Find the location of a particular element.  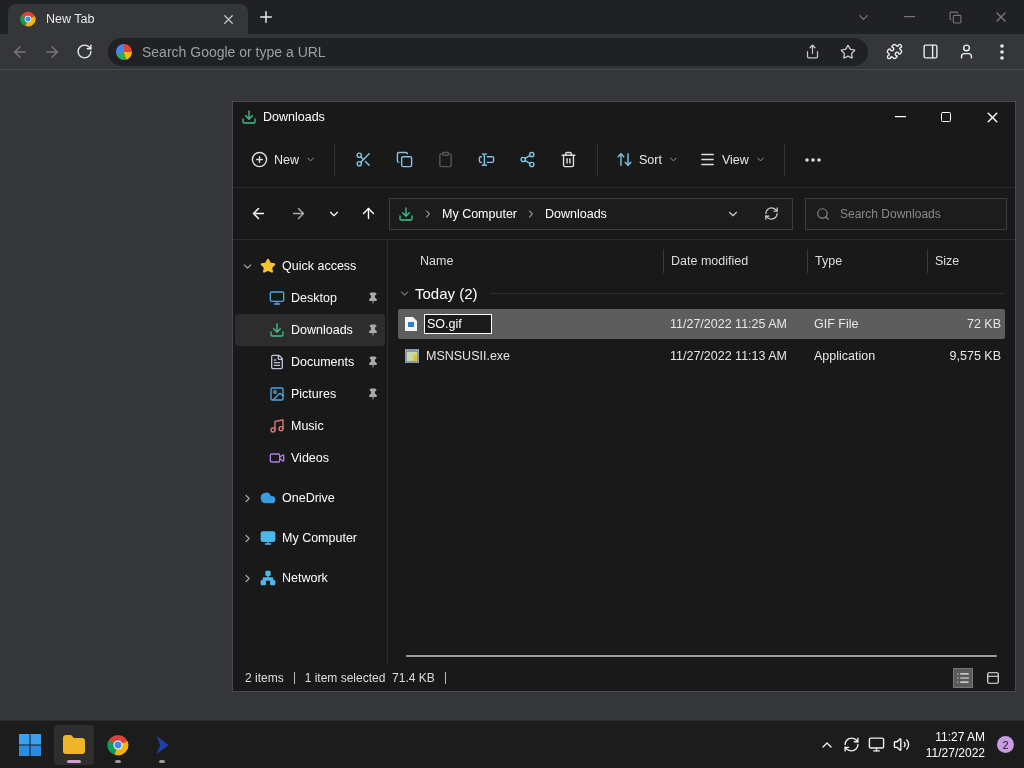

refresh-icon is located at coordinates (771, 213).